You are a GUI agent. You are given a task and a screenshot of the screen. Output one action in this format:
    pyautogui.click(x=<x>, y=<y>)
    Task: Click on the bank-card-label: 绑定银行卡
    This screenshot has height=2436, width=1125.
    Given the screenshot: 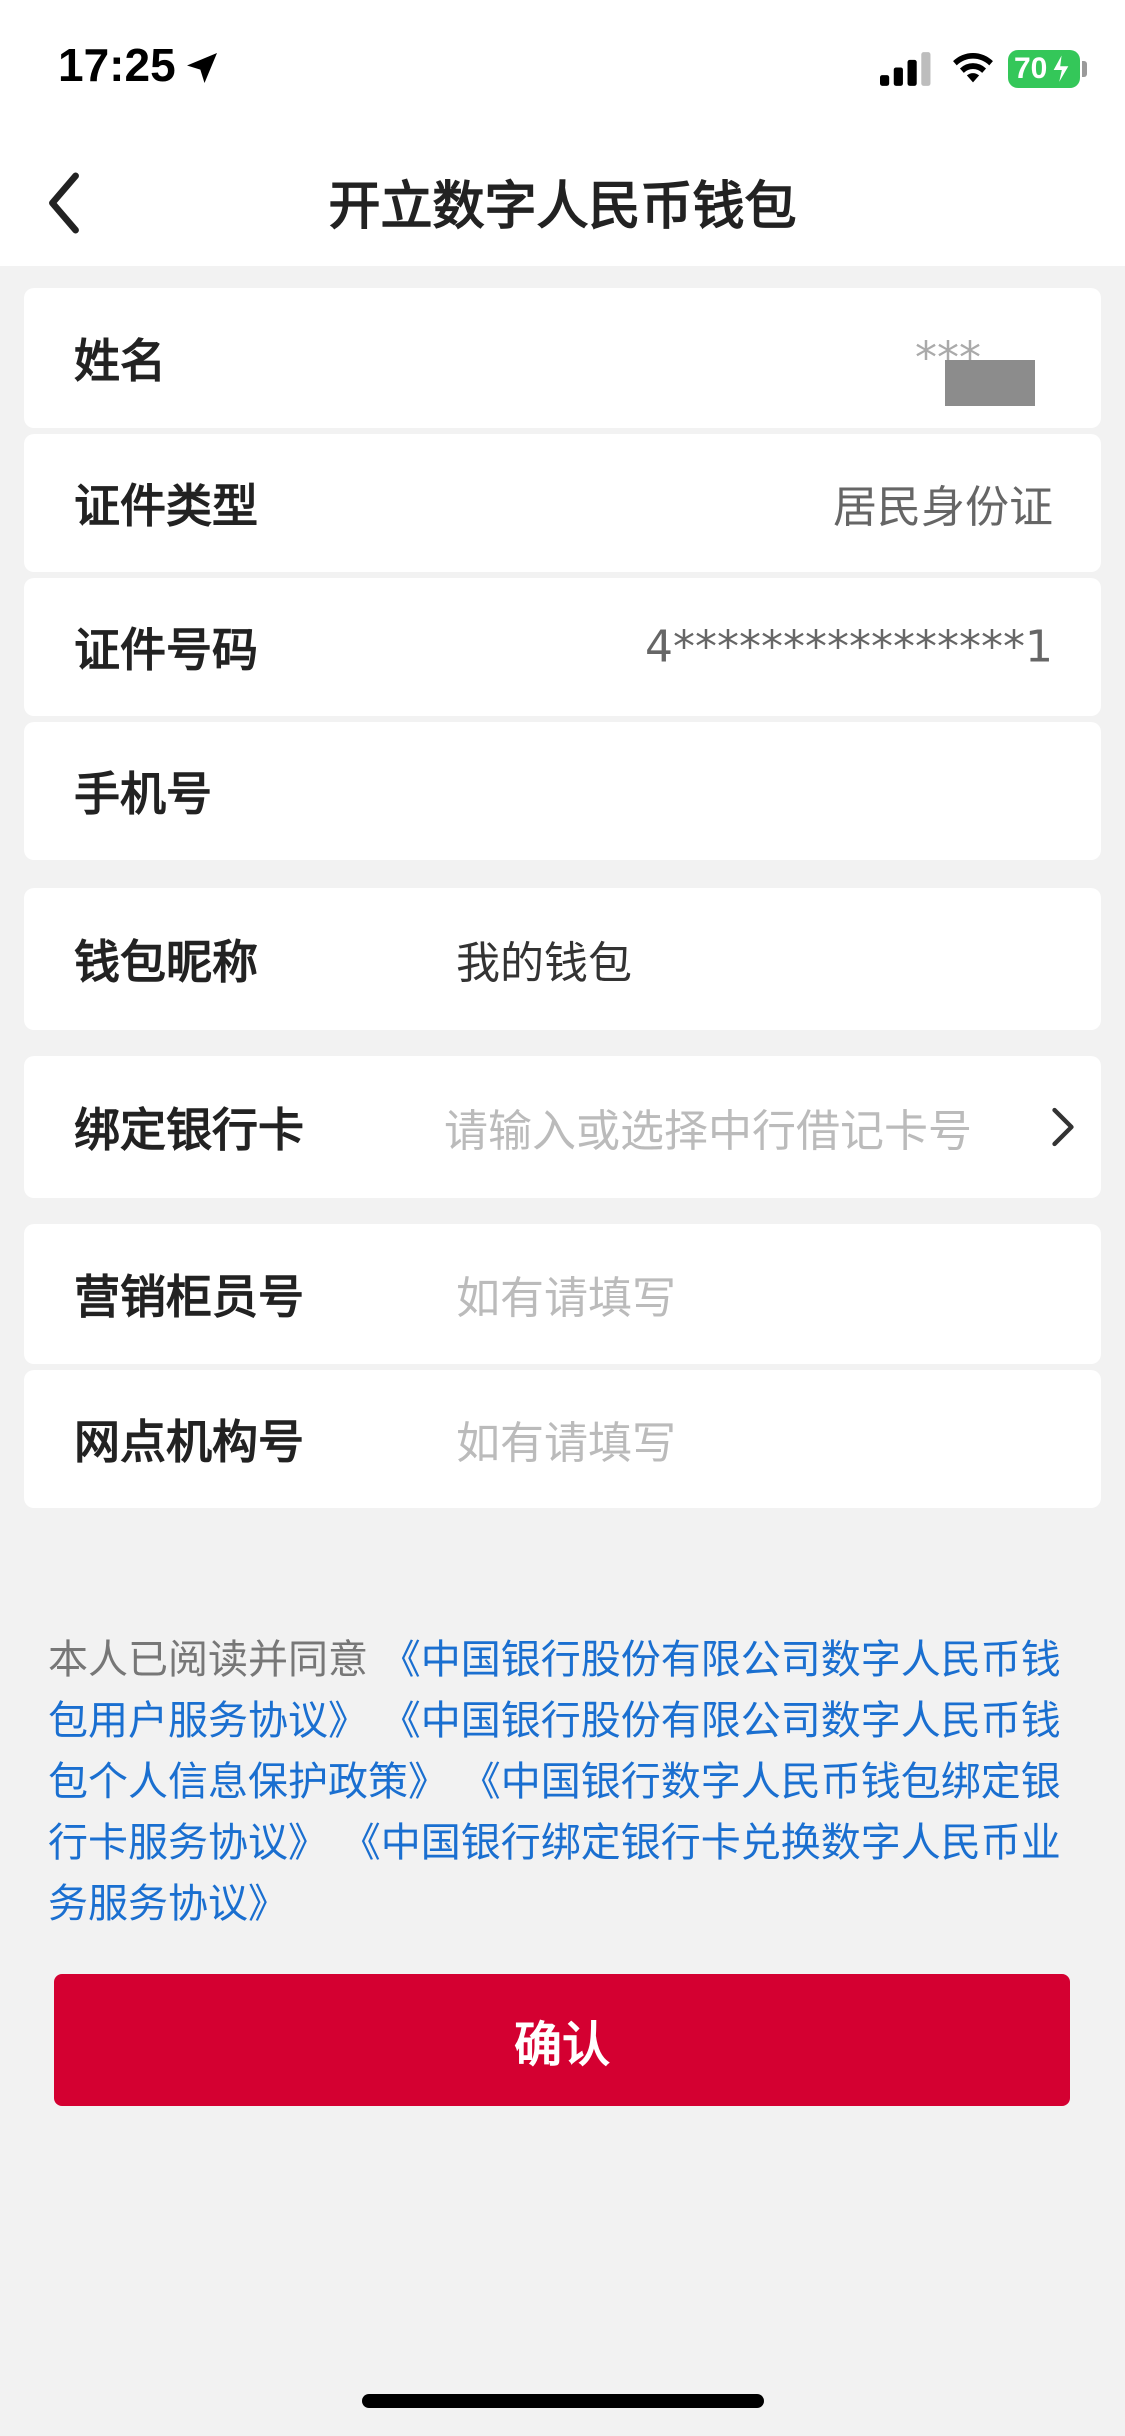 What is the action you would take?
    pyautogui.click(x=189, y=1130)
    